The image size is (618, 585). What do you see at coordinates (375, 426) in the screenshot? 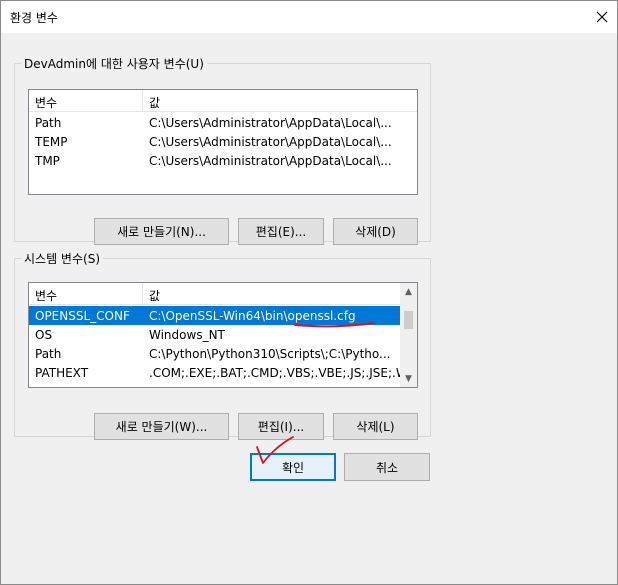
I see `system-delete-button: 삭제(L)` at bounding box center [375, 426].